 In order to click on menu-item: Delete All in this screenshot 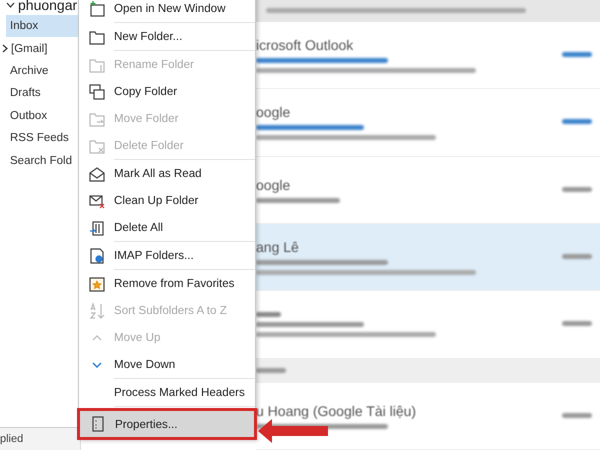, I will do `click(167, 227)`.